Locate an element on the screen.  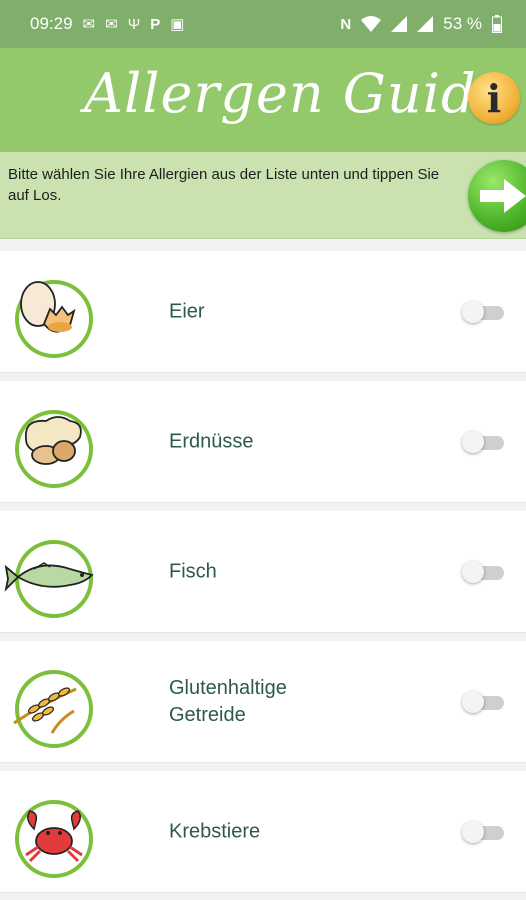
battery-percent: 53 % is located at coordinates (462, 23).